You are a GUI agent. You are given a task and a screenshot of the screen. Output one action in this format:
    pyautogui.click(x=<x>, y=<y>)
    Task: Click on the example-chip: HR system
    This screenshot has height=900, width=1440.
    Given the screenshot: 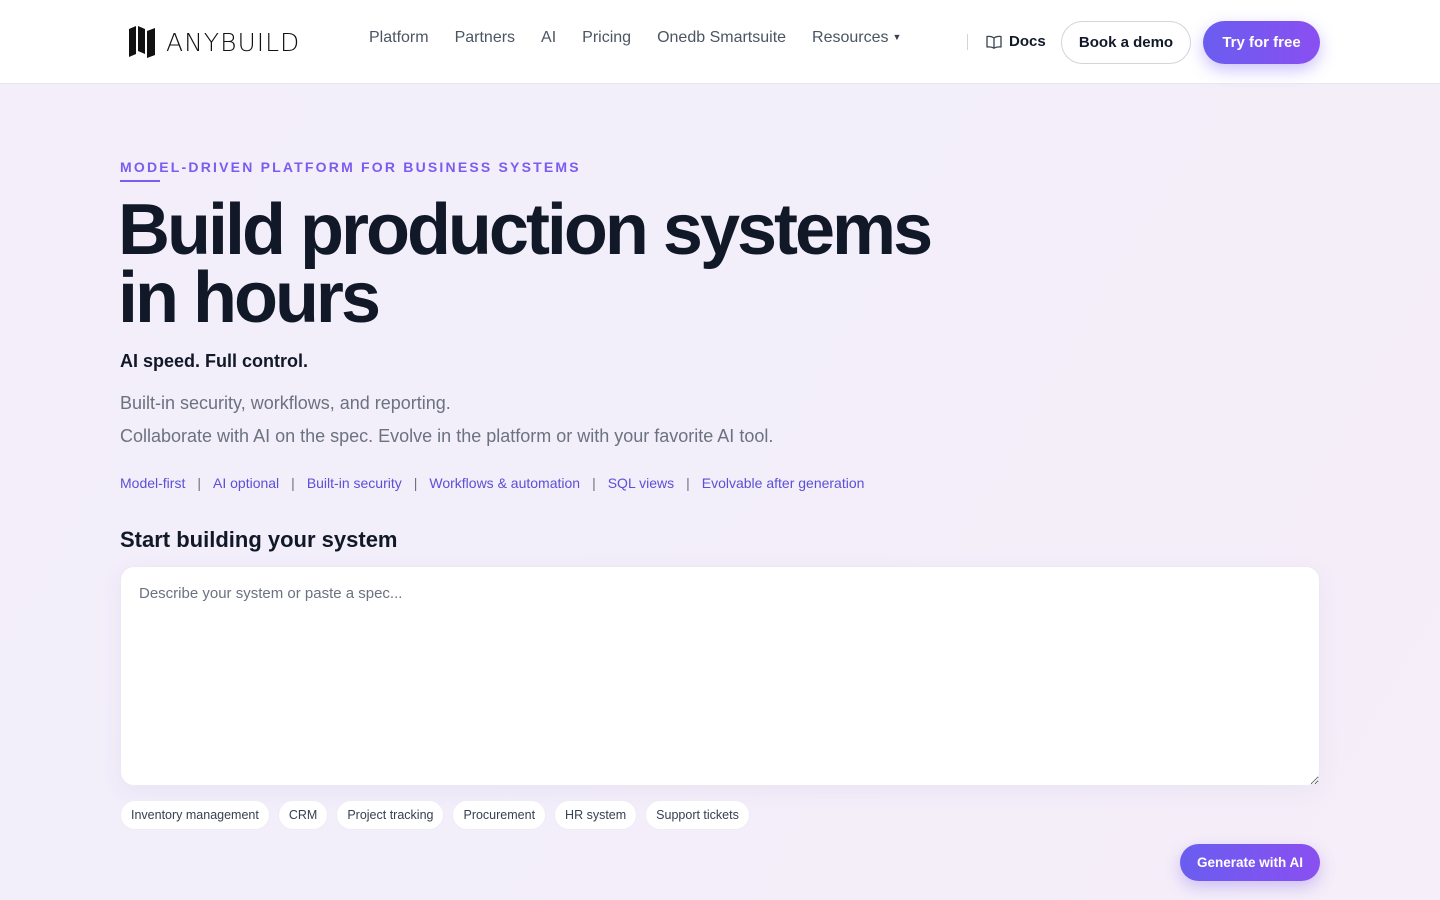 What is the action you would take?
    pyautogui.click(x=596, y=815)
    